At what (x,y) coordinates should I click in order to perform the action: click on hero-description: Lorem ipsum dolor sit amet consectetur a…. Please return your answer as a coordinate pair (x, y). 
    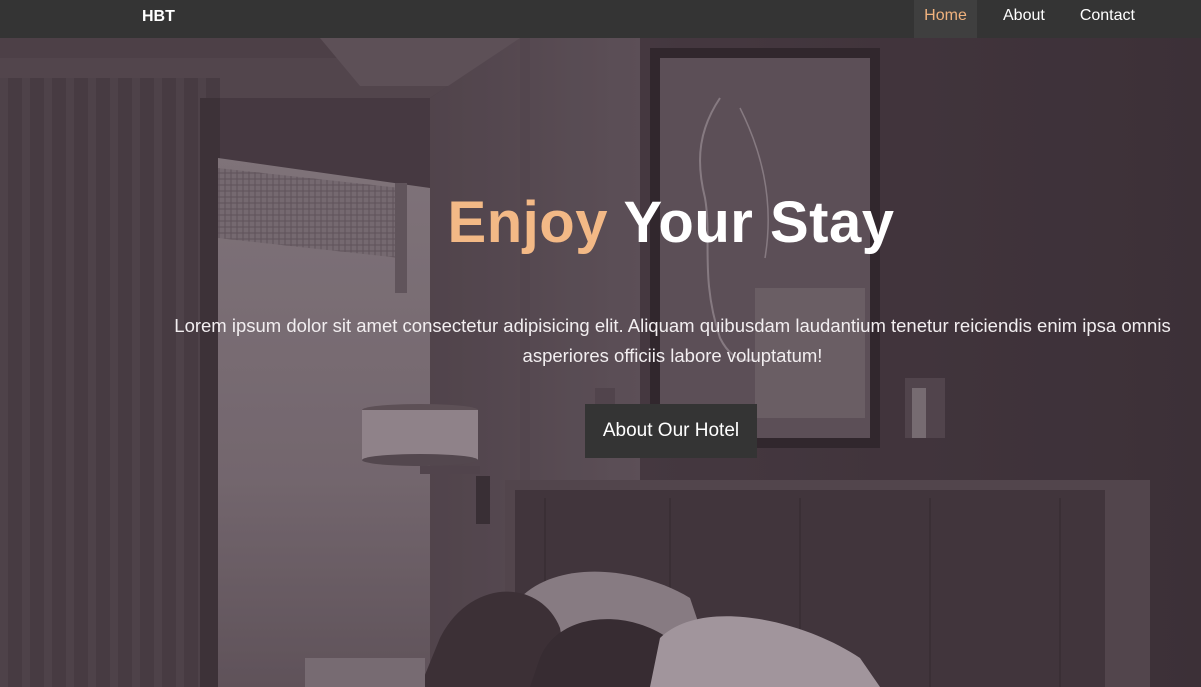
    Looking at the image, I should click on (672, 340).